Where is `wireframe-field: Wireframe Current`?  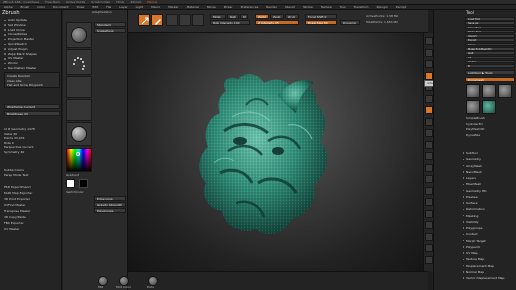
wireframe-field: Wireframe Current is located at coordinates (32, 106).